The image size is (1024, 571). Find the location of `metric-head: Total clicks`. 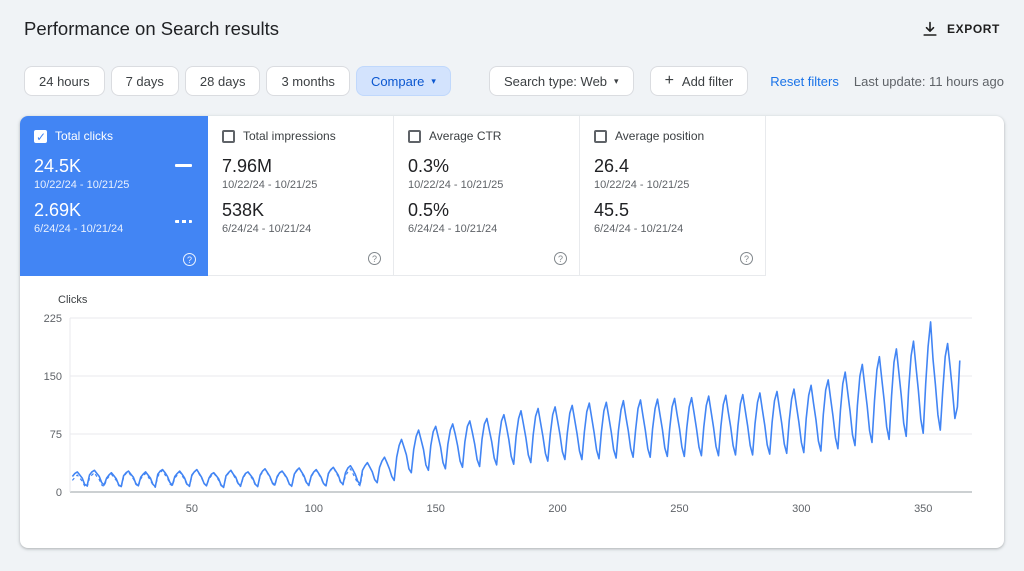

metric-head: Total clicks is located at coordinates (114, 136).